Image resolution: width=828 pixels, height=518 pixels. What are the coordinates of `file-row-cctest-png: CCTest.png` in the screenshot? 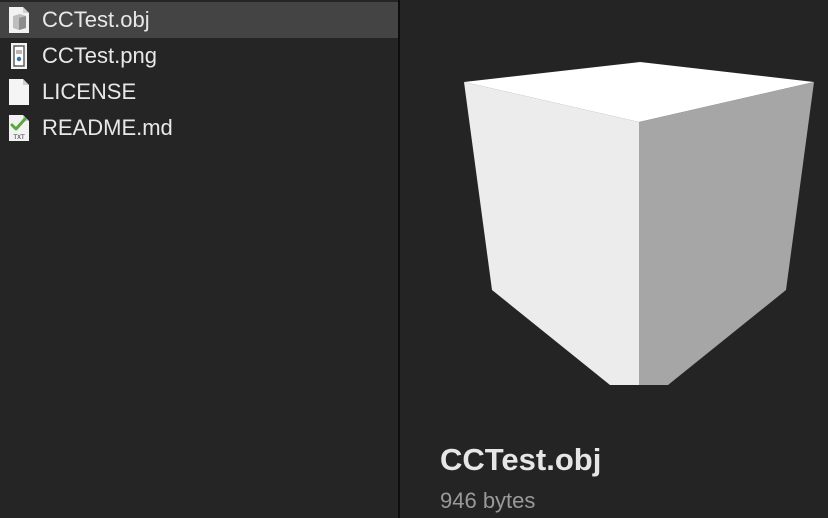 It's located at (199, 56).